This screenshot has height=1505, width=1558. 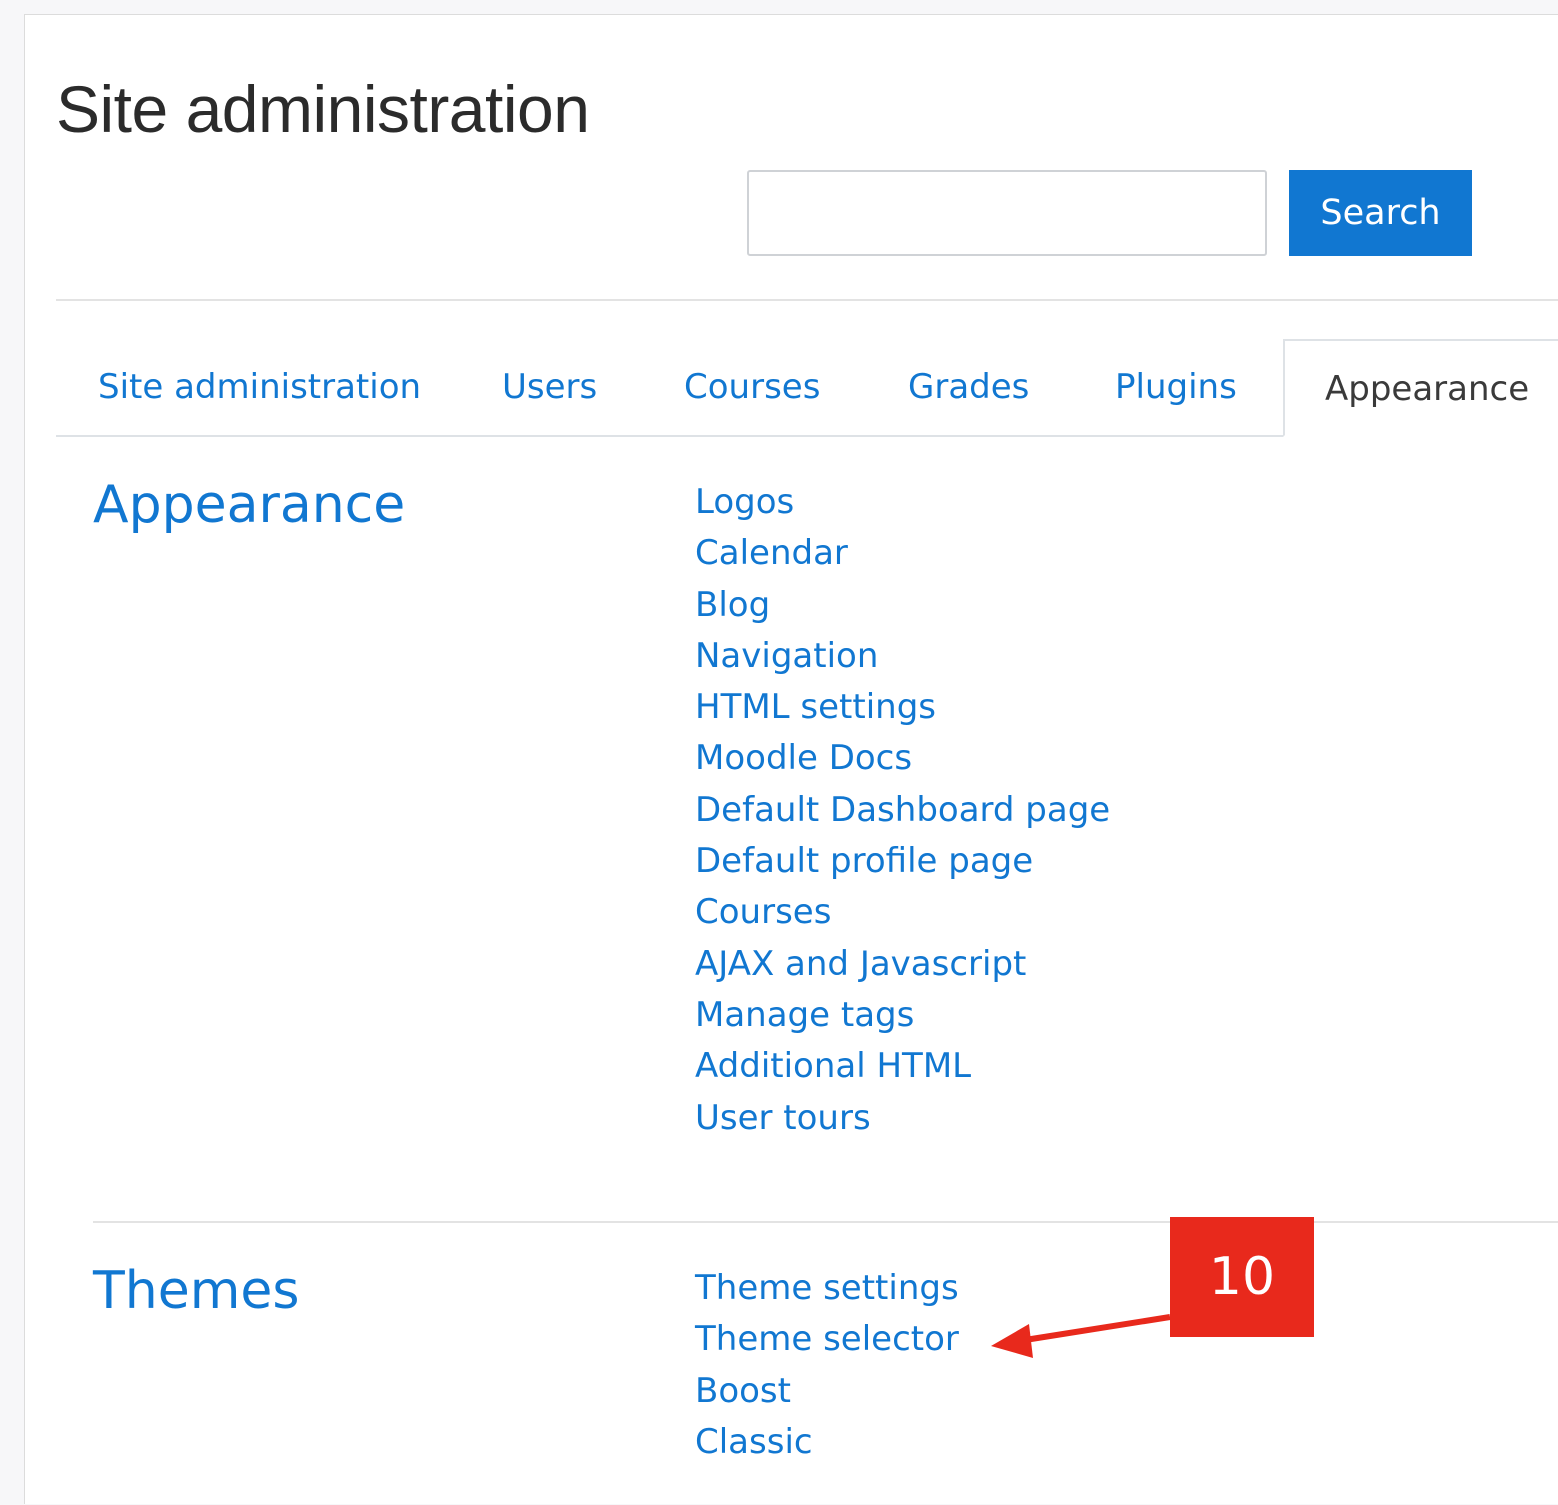 I want to click on tab-site-administration: Site administration, so click(x=259, y=387).